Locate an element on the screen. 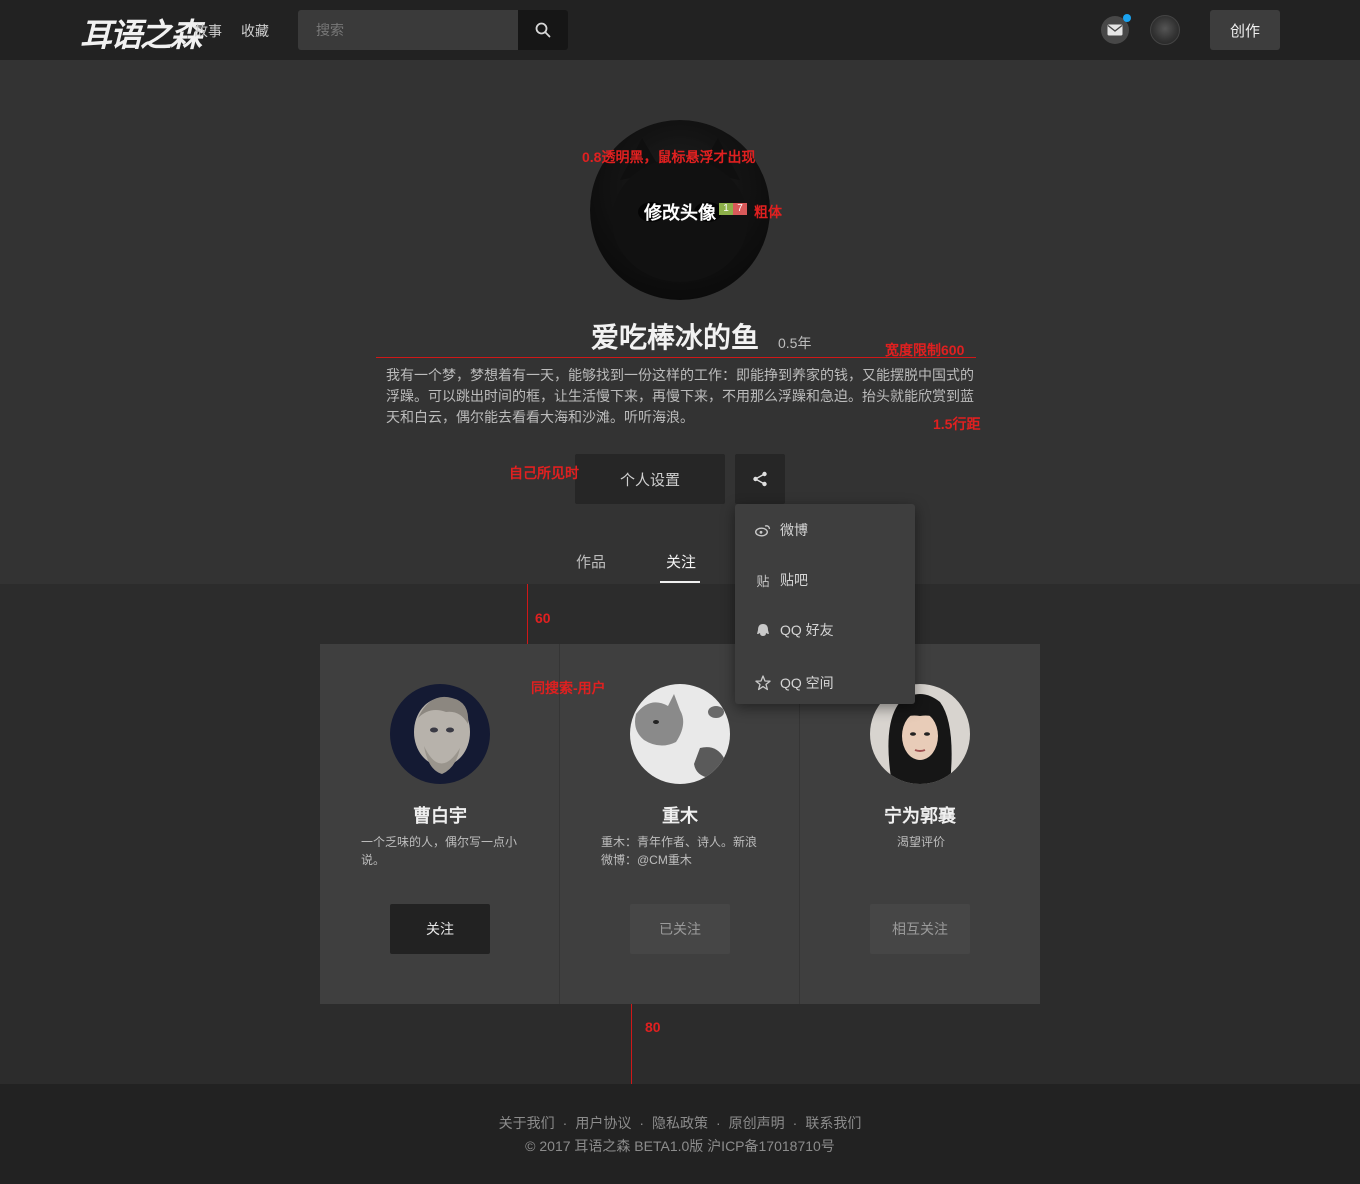  user-card-description: 一个乏味的人，偶尔写一点小说。 is located at coordinates (439, 851).